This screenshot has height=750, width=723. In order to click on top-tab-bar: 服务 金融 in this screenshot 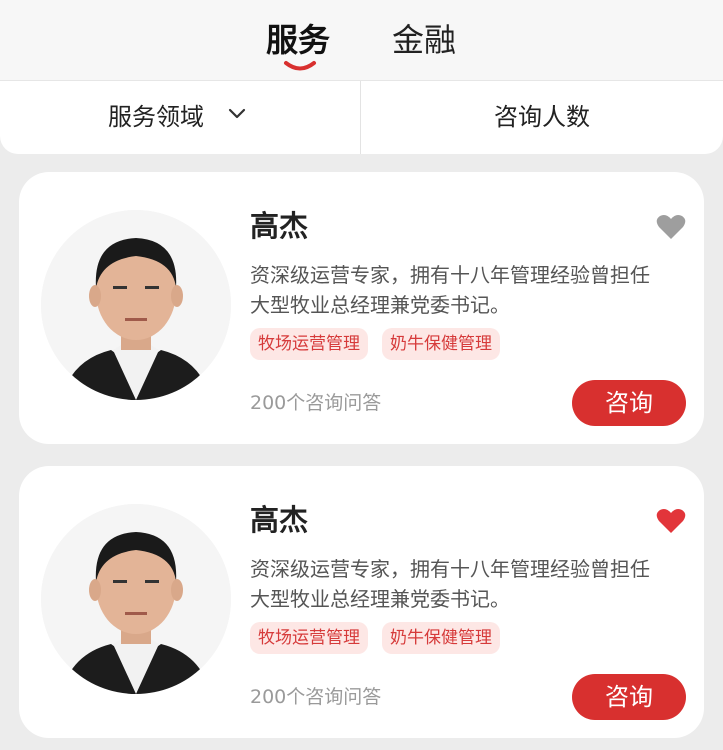, I will do `click(361, 40)`.